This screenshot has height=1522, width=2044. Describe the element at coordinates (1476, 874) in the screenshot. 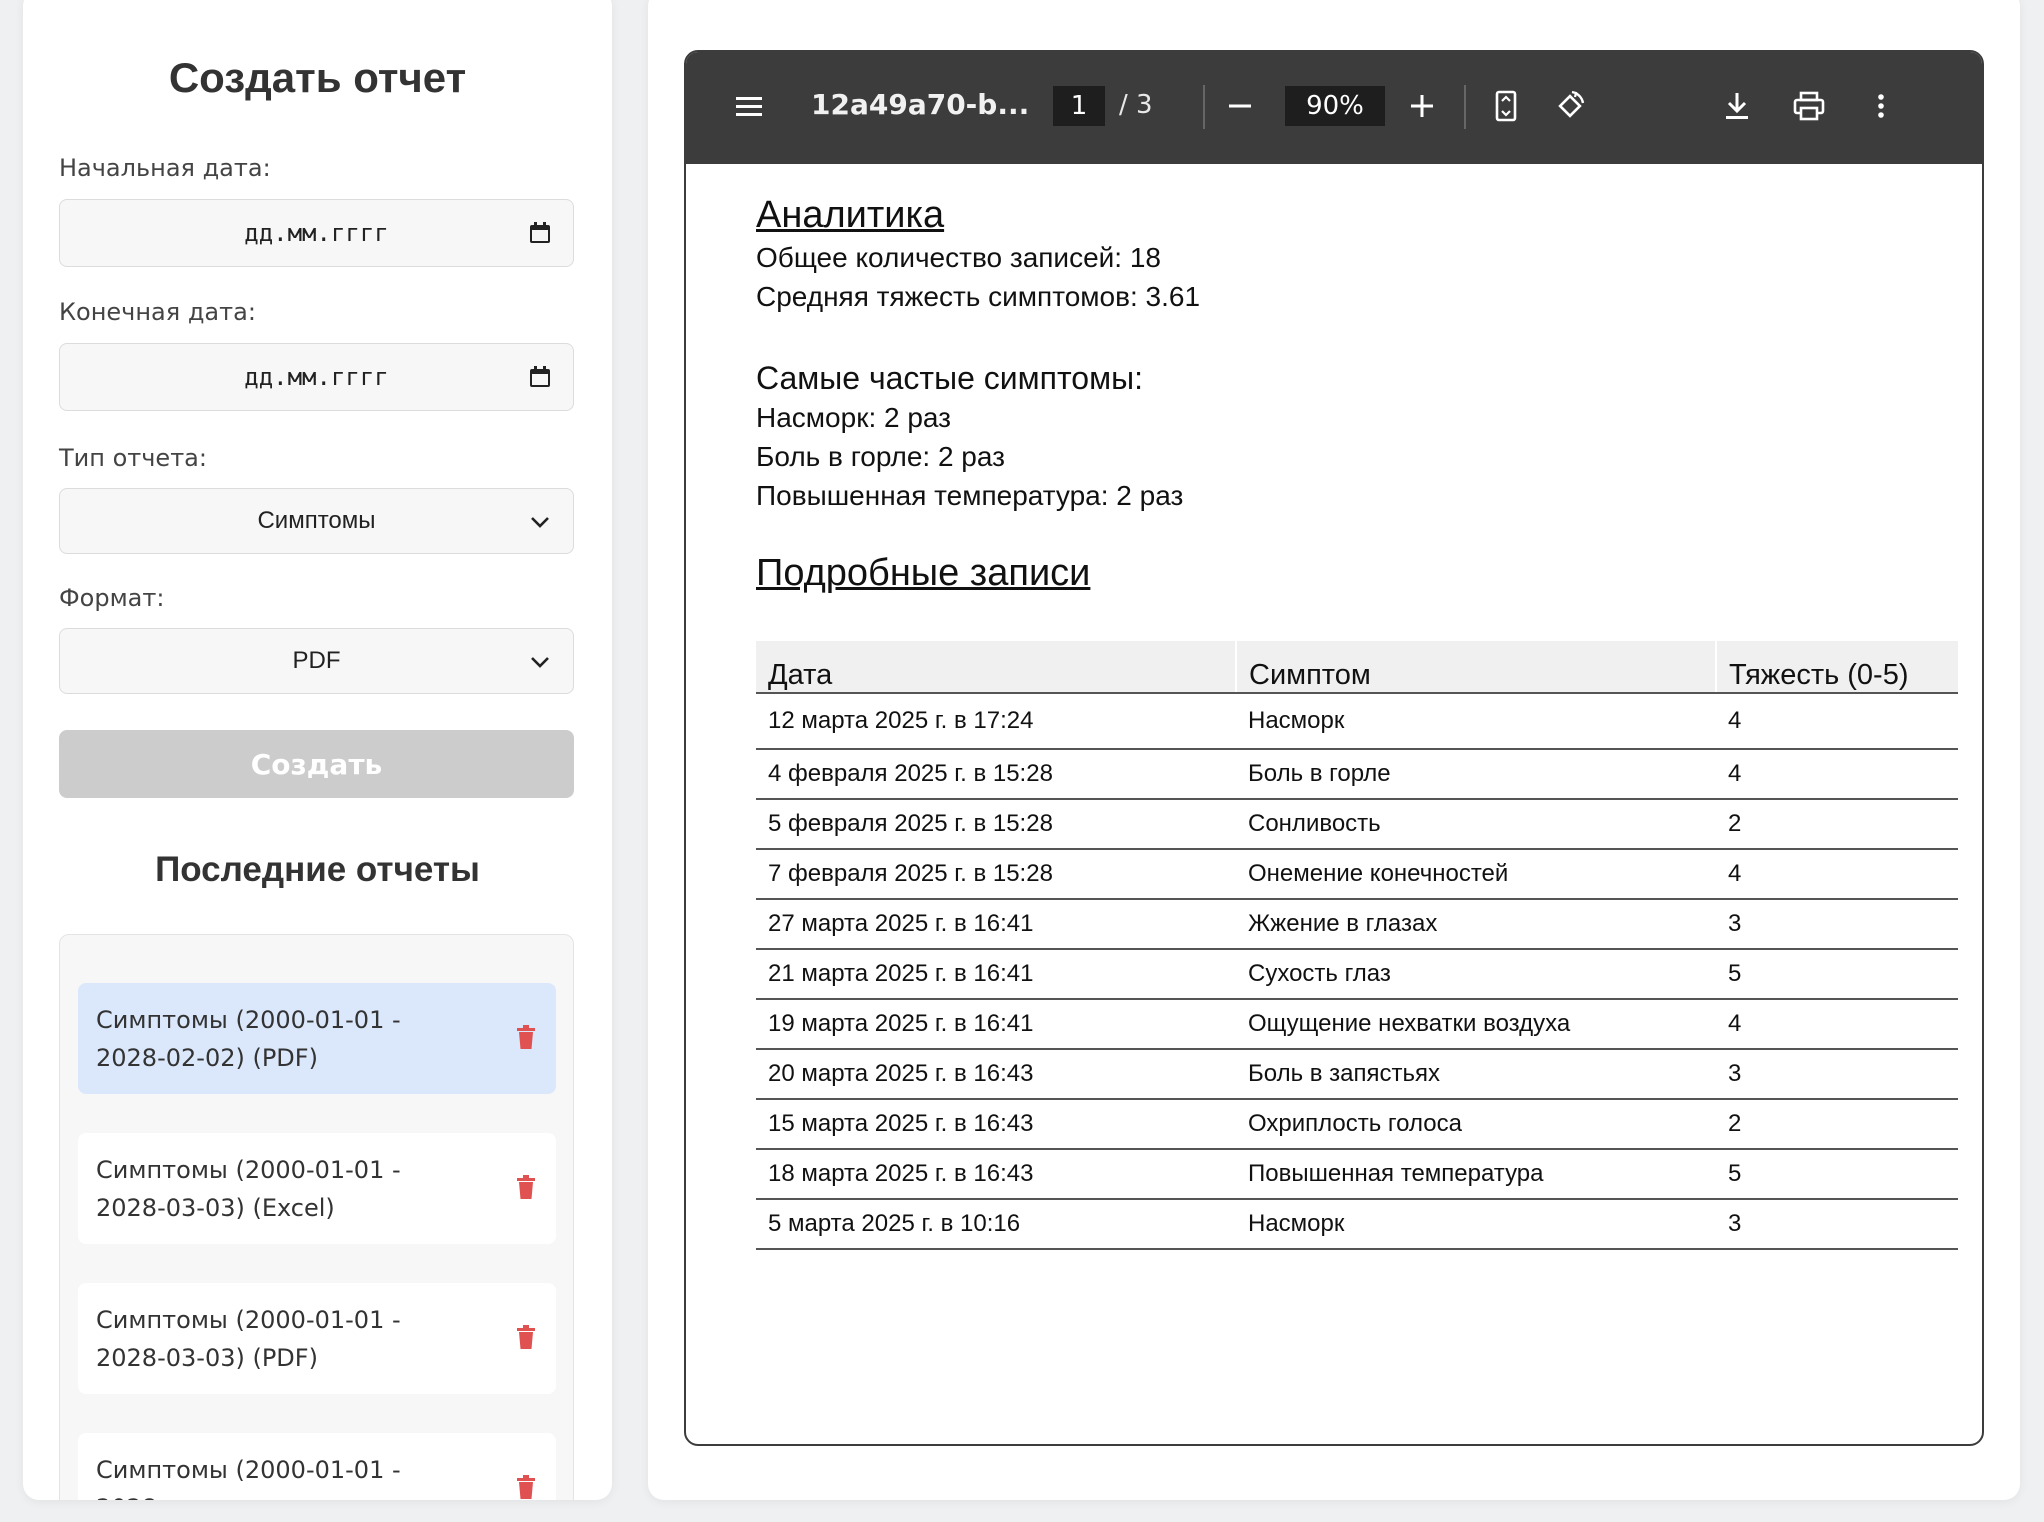

I see `cell-symptom: Онемение конечностей` at that location.